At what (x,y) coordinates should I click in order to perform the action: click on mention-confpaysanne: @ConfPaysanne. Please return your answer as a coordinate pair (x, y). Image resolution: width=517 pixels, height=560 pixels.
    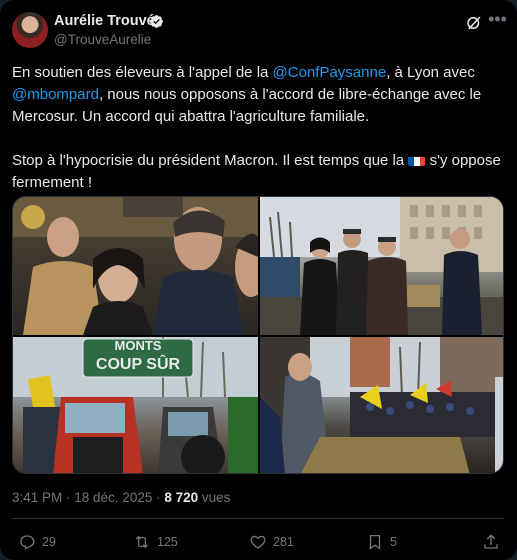
    Looking at the image, I should click on (330, 72).